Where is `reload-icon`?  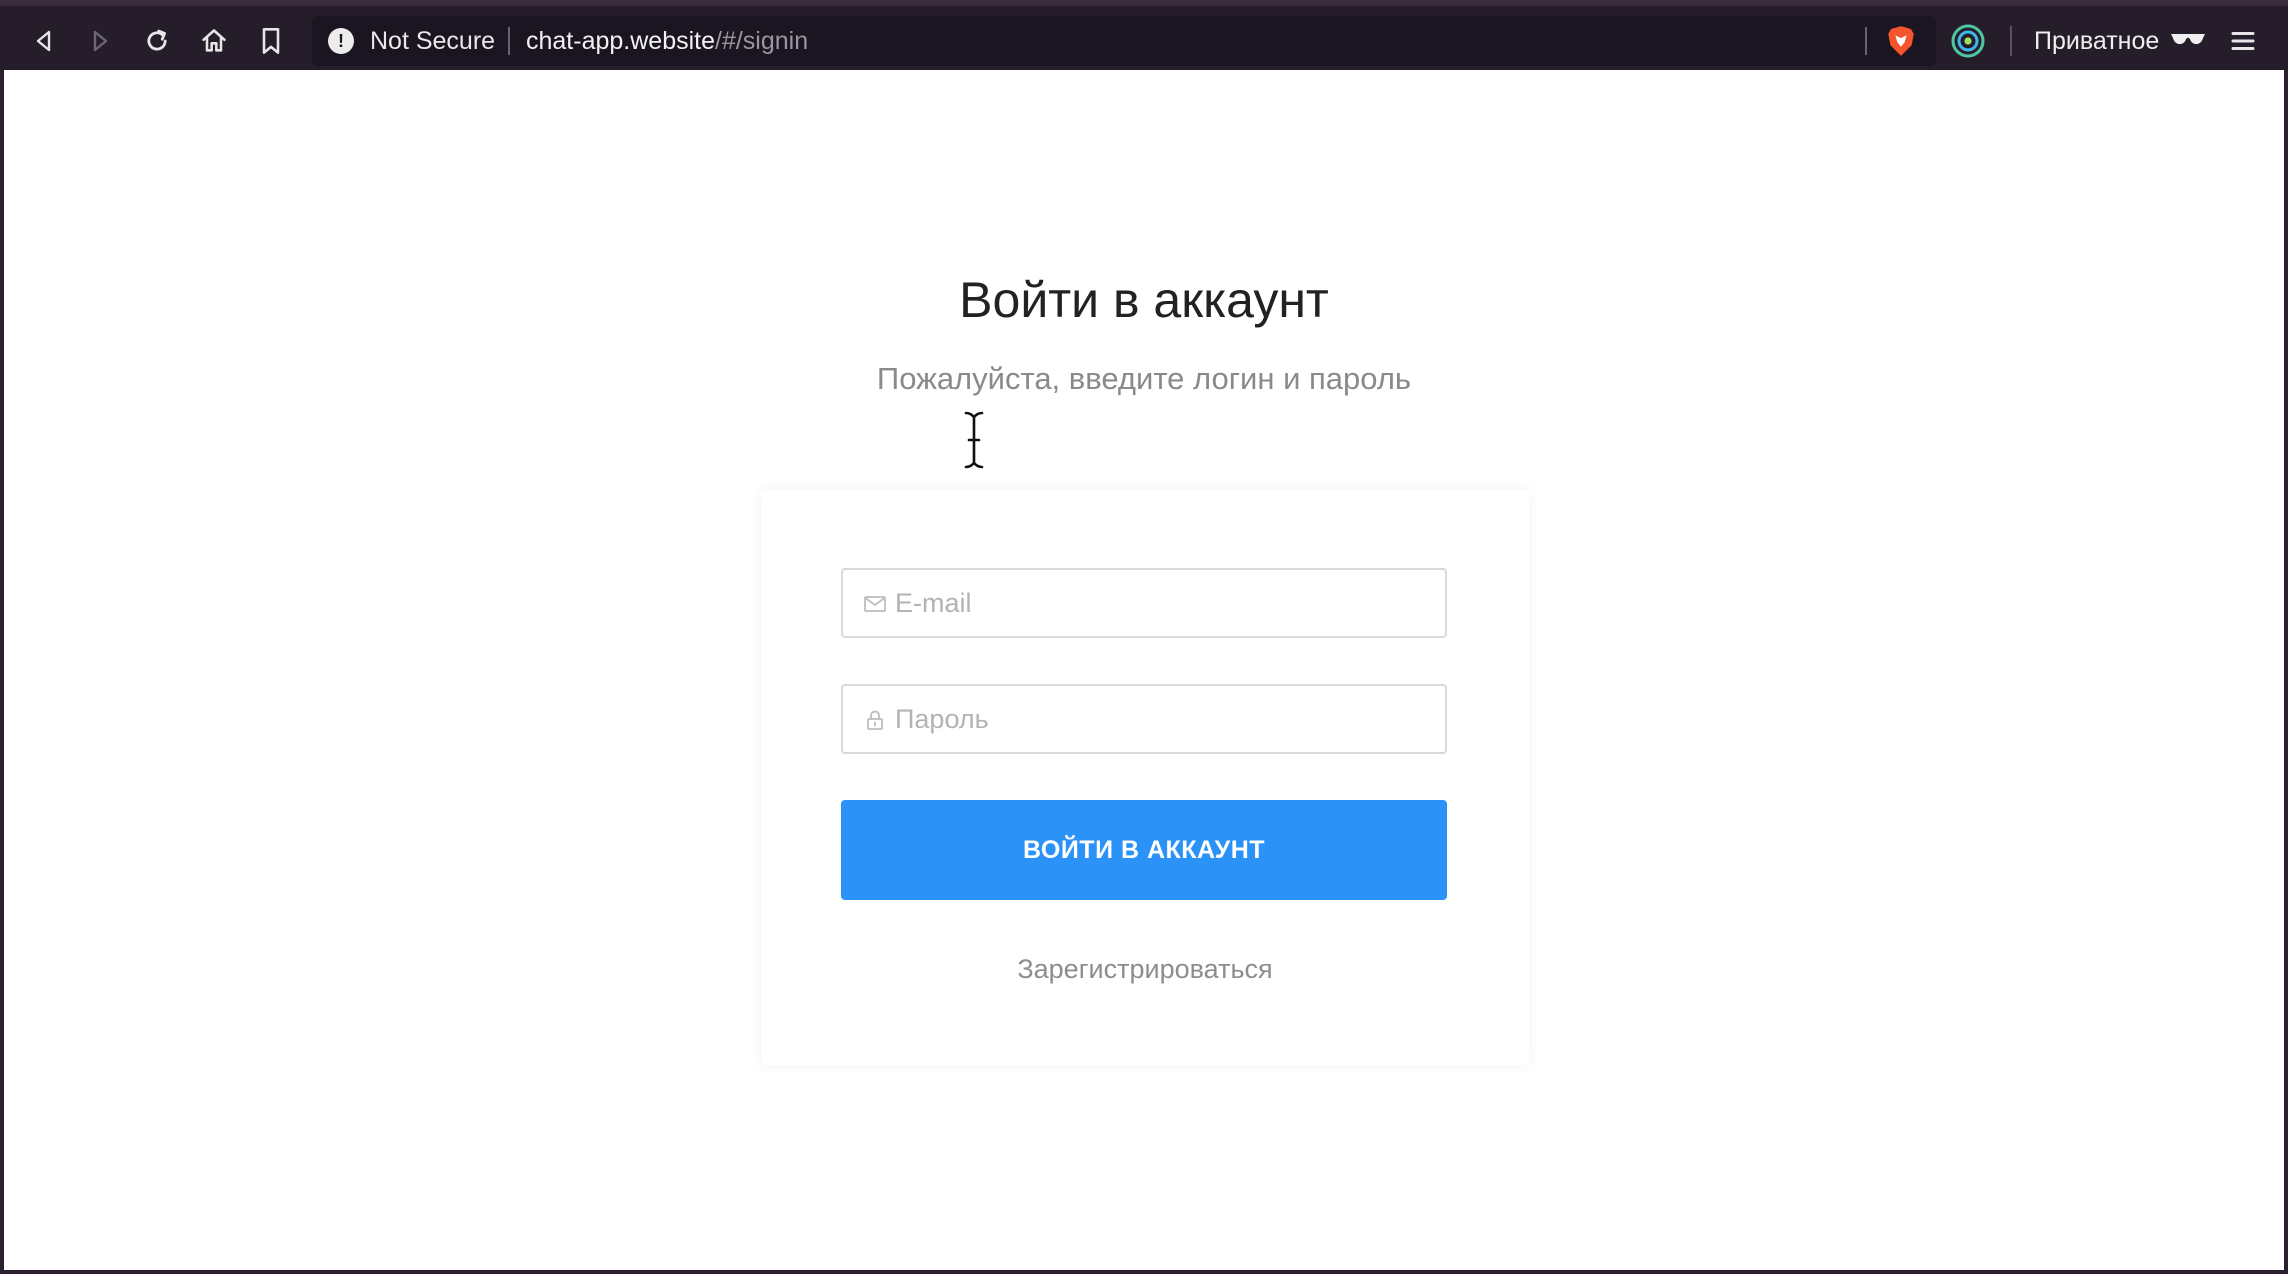 reload-icon is located at coordinates (157, 40).